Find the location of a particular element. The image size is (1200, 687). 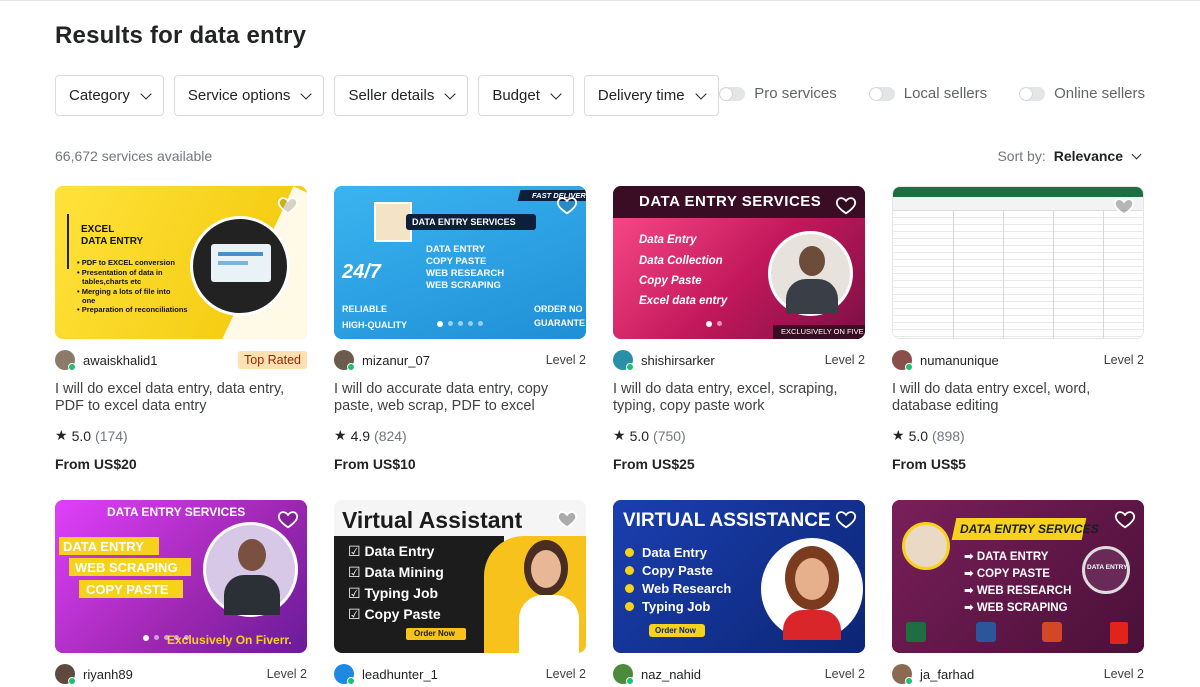

seller-name: shishirsarker is located at coordinates (678, 360).